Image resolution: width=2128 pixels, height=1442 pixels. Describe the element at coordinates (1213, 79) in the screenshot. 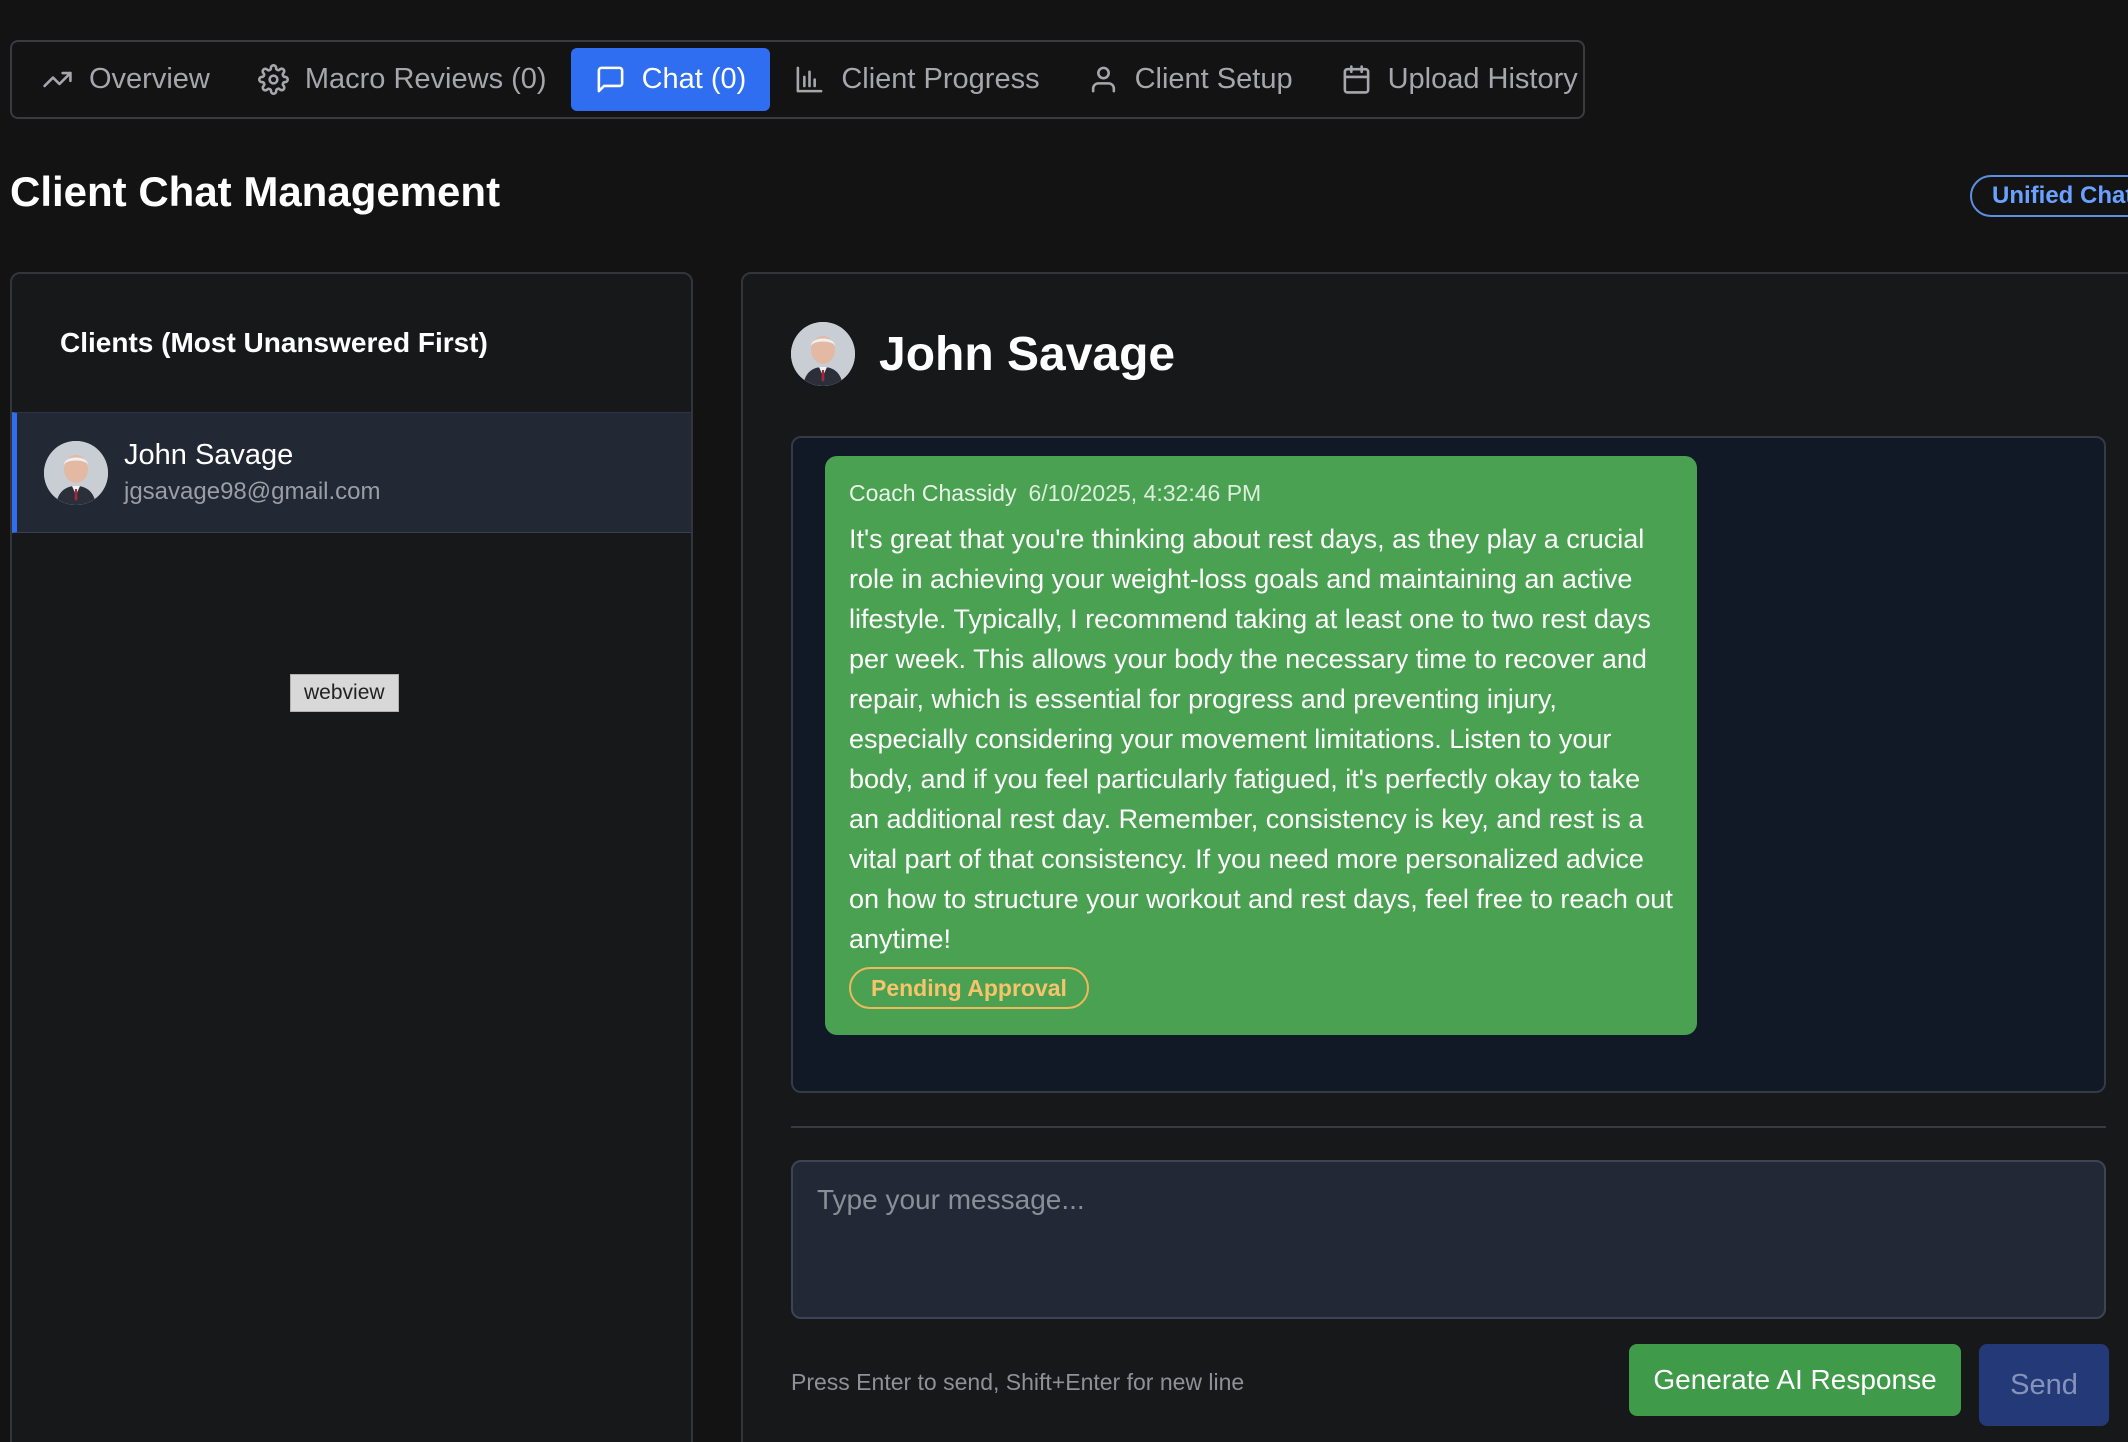

I see `tab-label: Client Setup` at that location.